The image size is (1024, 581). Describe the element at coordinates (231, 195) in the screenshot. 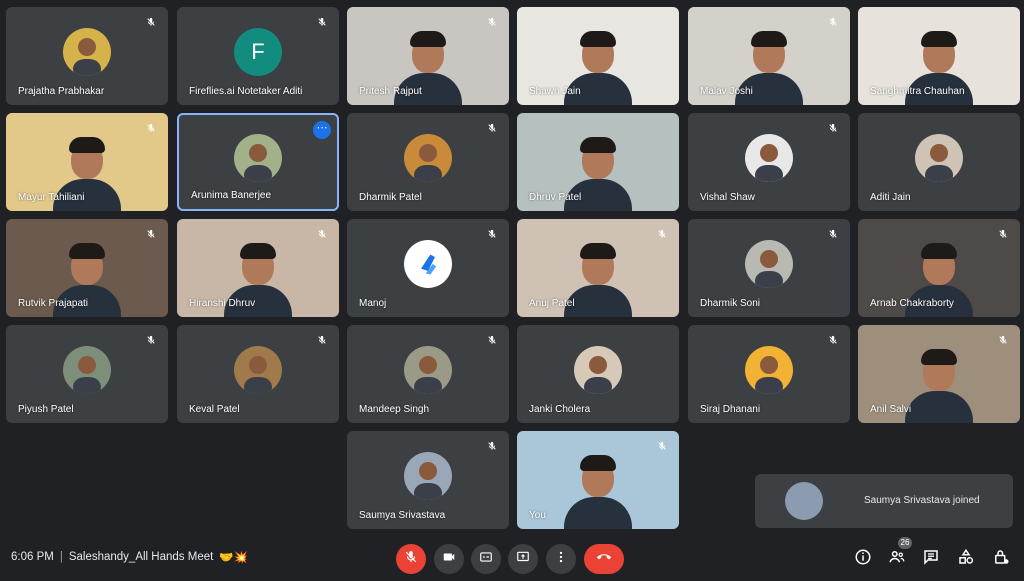

I see `participant-name: Arunima Banerjee` at that location.